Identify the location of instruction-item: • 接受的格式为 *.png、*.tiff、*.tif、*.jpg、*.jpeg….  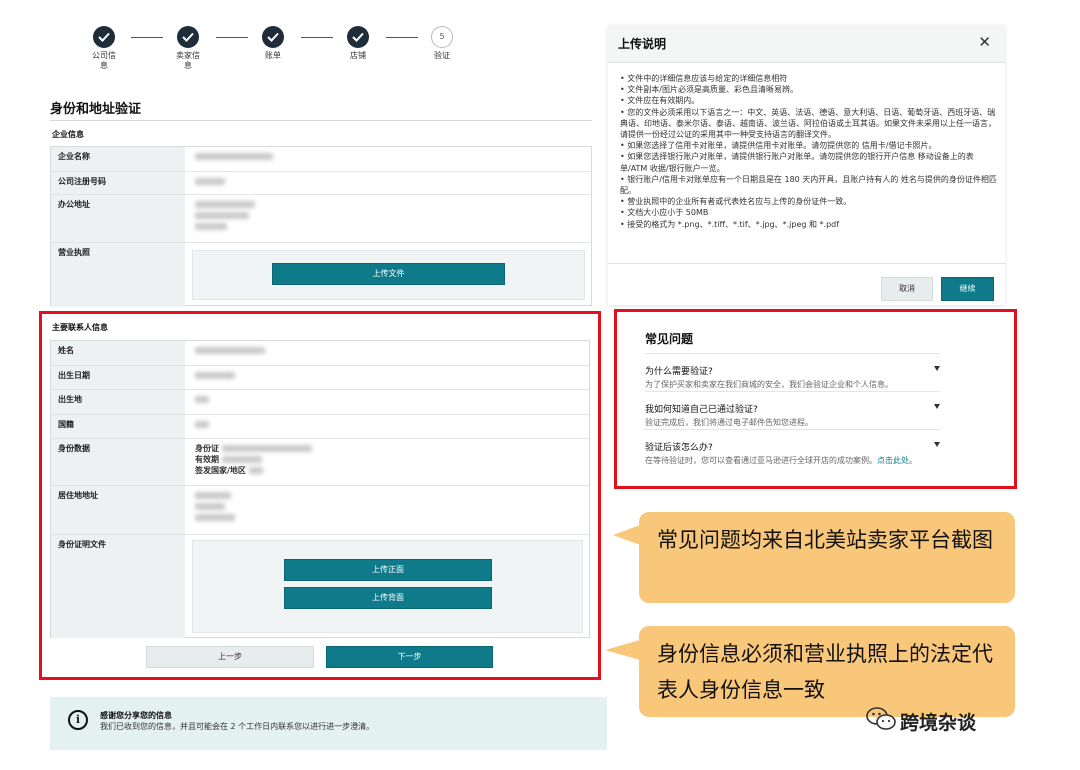
(730, 224).